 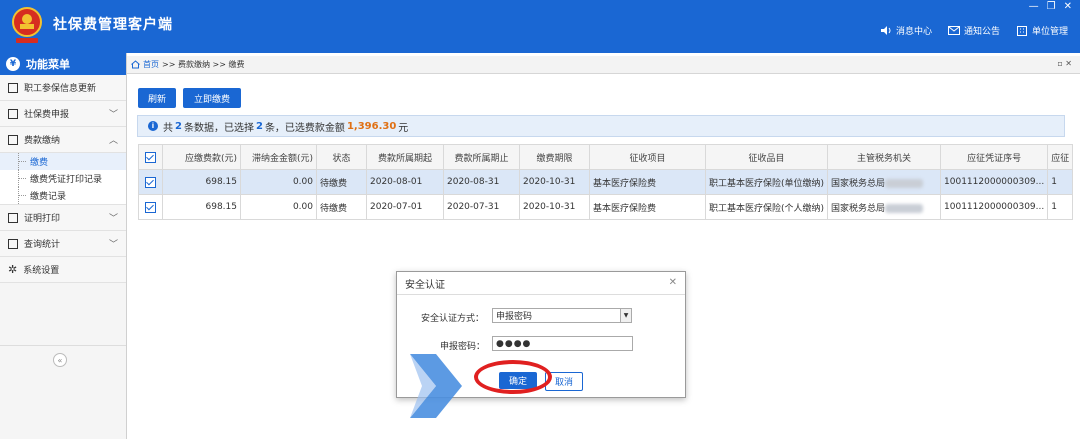 I want to click on auth-method-label: 安全认证方式：, so click(x=453, y=319).